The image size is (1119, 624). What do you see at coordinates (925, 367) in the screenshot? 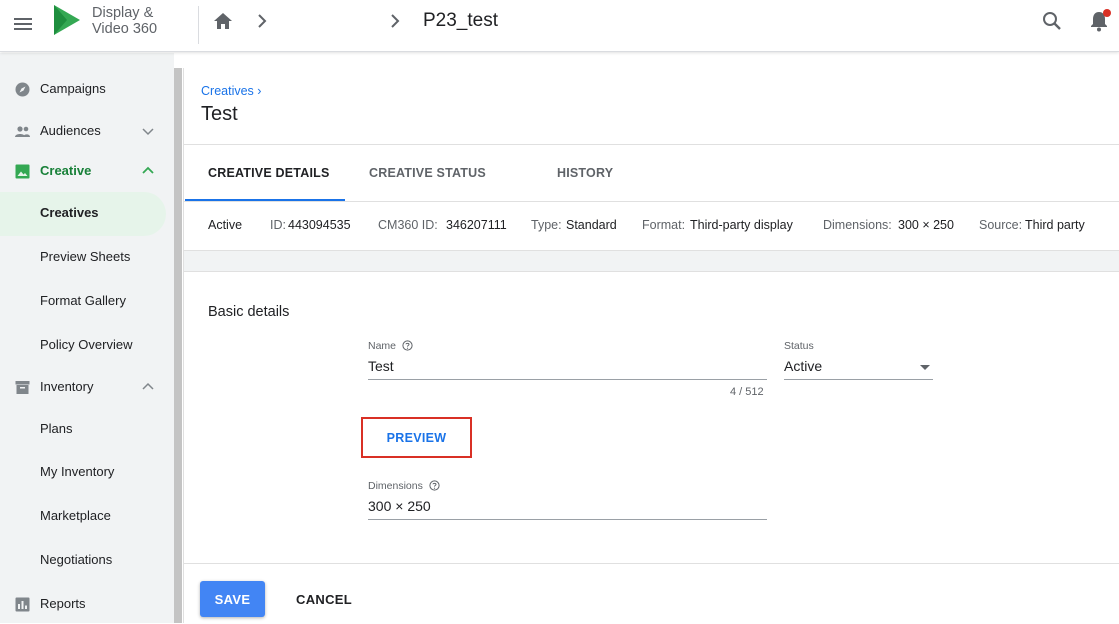
I see `dropdown-arrow-icon` at bounding box center [925, 367].